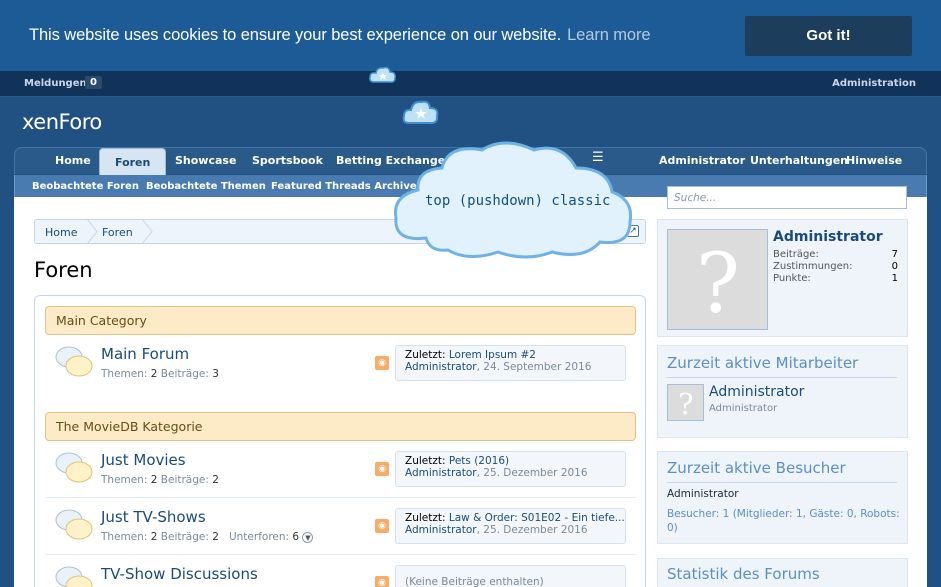 The image size is (941, 587). I want to click on forum-title: Main Forum, so click(145, 354).